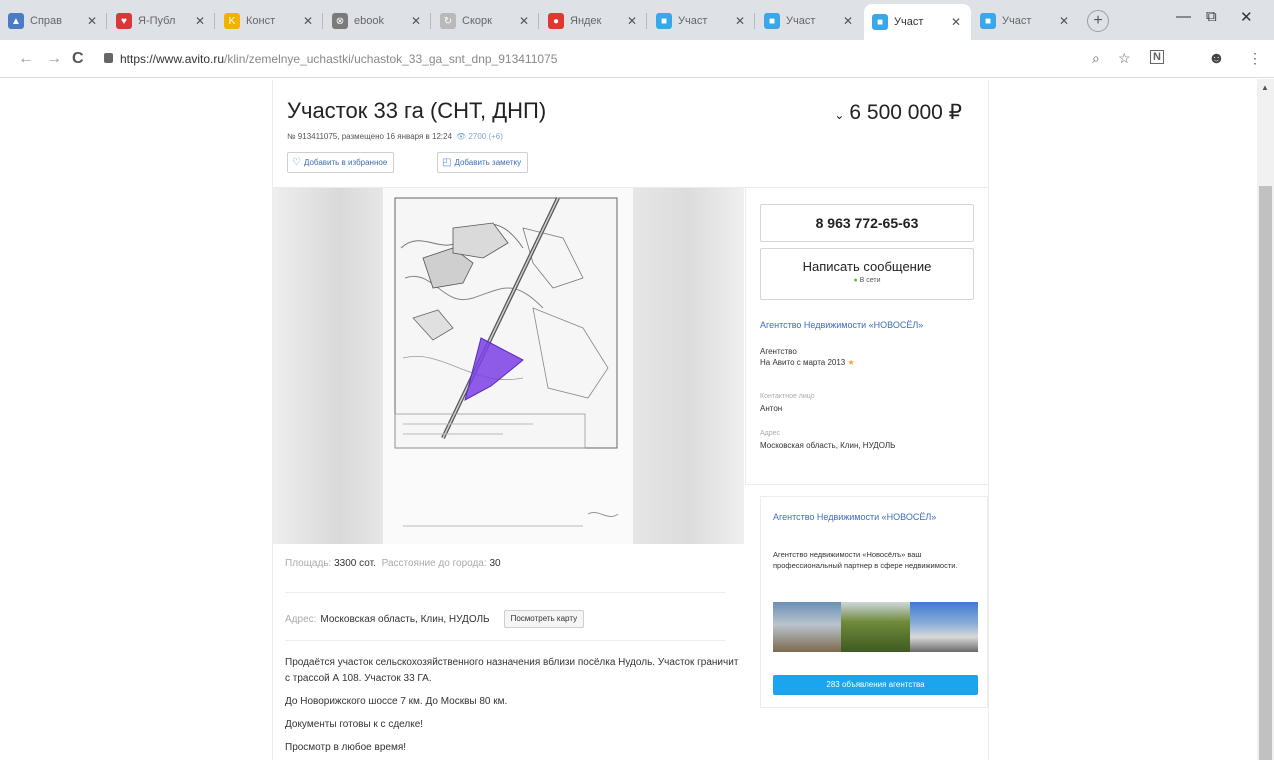 Image resolution: width=1274 pixels, height=763 pixels. I want to click on new-tab-button: +, so click(1098, 21).